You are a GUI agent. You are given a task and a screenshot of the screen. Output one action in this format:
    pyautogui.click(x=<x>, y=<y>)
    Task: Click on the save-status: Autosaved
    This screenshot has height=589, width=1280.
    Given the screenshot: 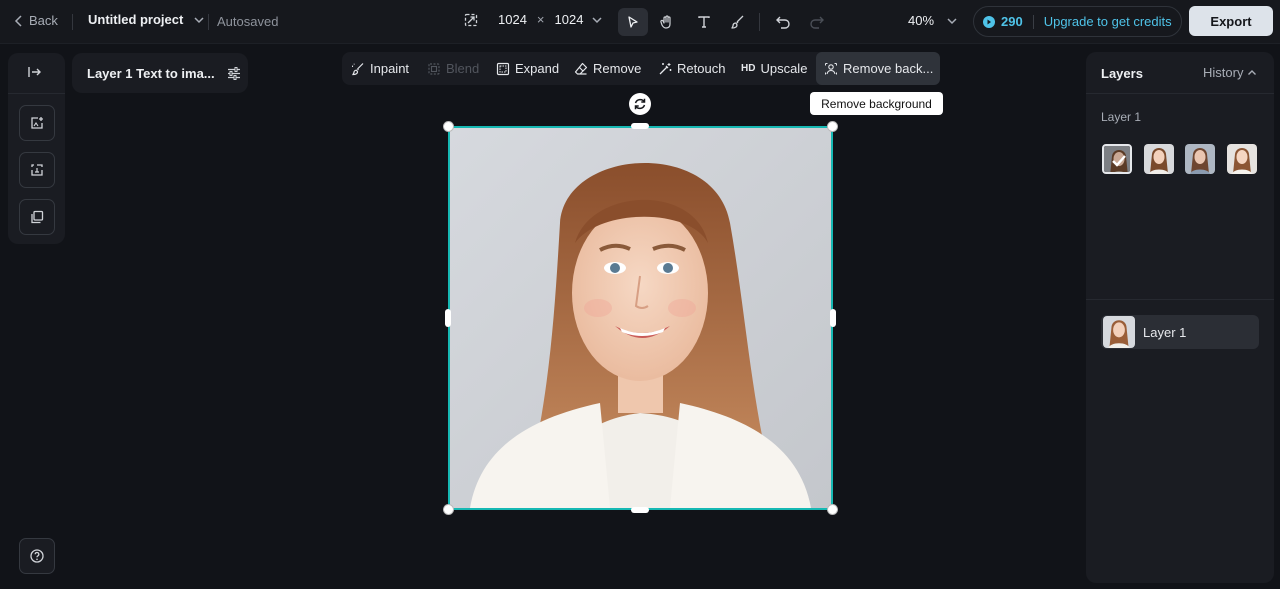 What is the action you would take?
    pyautogui.click(x=248, y=21)
    